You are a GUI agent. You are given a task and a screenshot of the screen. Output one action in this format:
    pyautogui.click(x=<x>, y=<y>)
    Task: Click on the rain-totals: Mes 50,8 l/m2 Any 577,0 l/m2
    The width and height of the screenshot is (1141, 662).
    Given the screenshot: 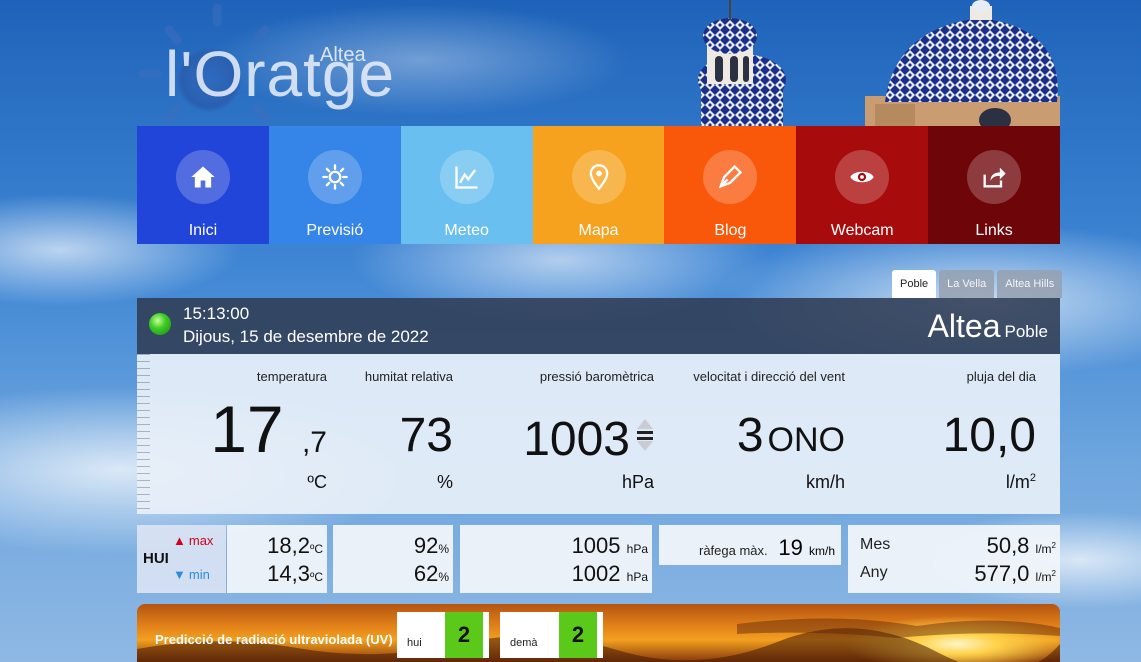 What is the action you would take?
    pyautogui.click(x=954, y=559)
    